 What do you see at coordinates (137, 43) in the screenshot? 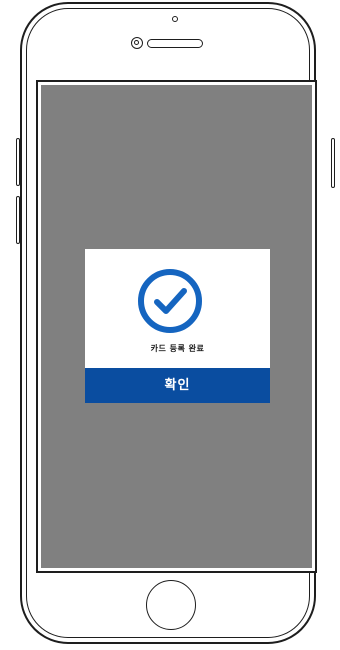
I see `front-camera-icon` at bounding box center [137, 43].